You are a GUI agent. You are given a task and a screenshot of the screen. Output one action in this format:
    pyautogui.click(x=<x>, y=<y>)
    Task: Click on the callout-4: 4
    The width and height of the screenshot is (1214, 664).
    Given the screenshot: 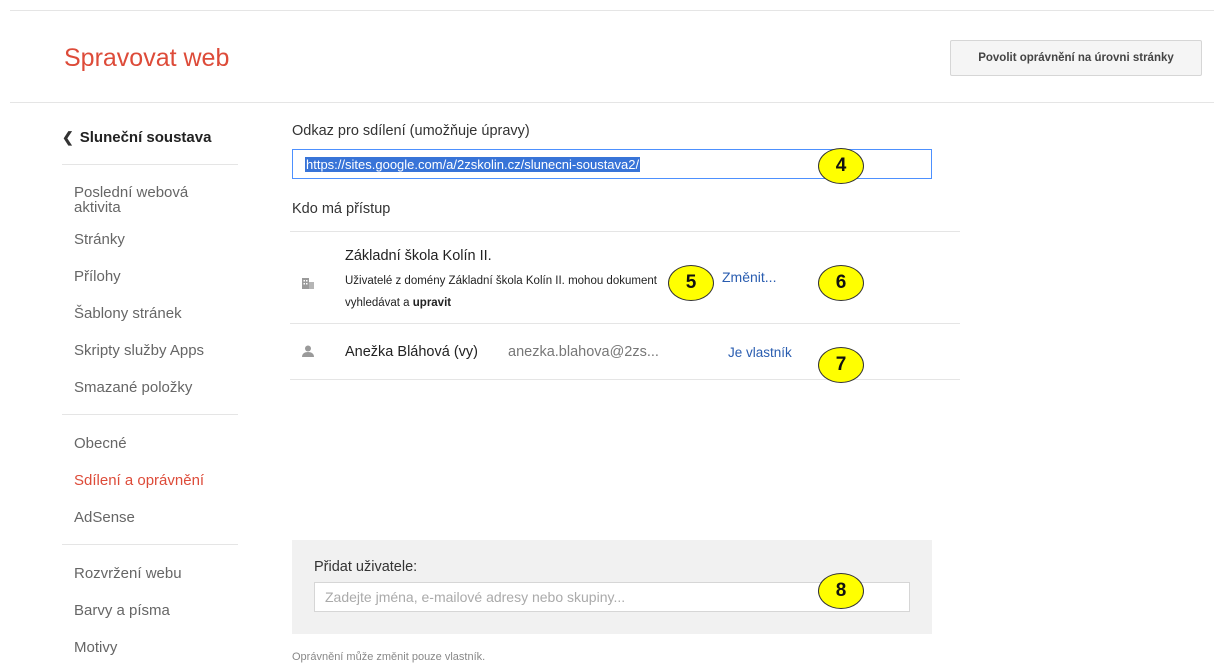 What is the action you would take?
    pyautogui.click(x=841, y=166)
    